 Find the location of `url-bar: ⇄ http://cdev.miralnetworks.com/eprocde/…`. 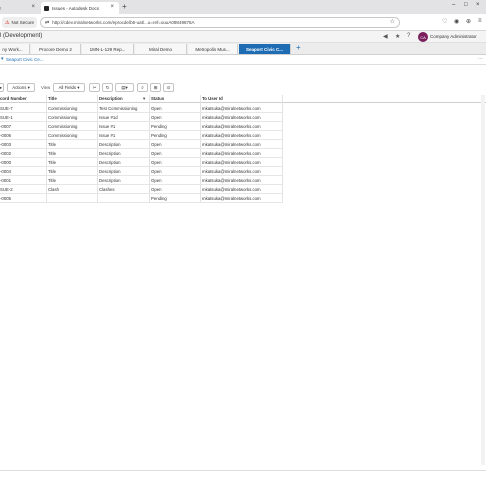

url-bar: ⇄ http://cdev.miralnetworks.com/eprocde/… is located at coordinates (220, 22).